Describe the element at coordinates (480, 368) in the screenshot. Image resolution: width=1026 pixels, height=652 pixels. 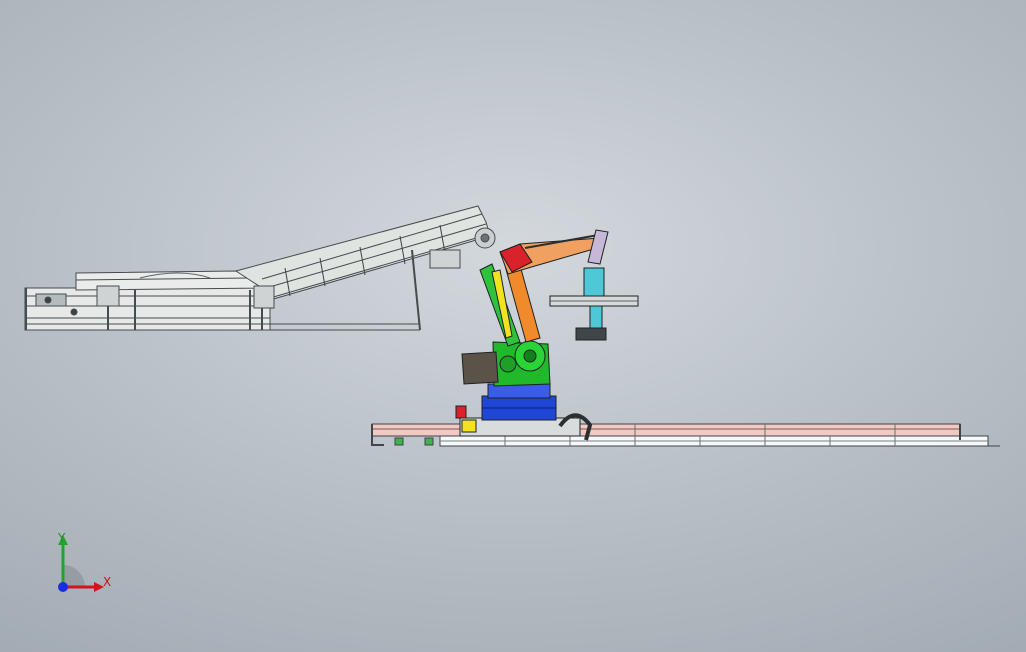
I see `counterweight` at that location.